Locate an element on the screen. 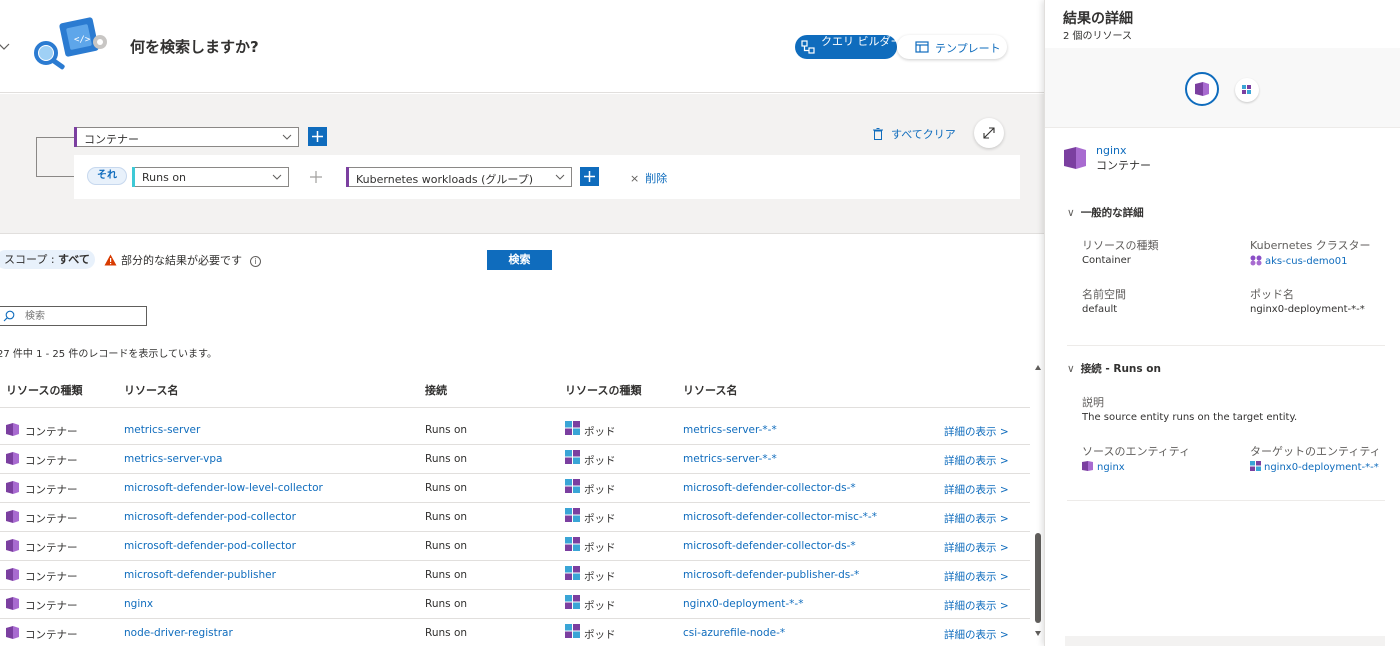  section-title: 接続 - Runs on is located at coordinates (1120, 369).